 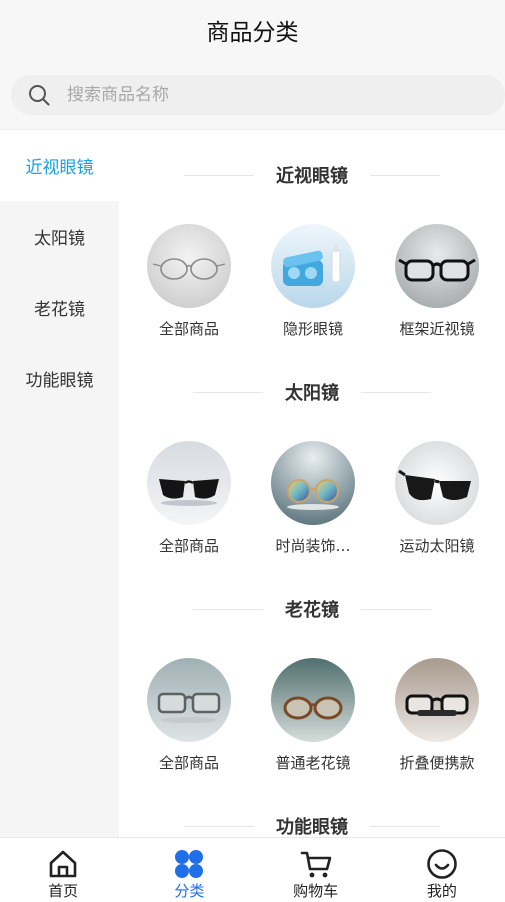 What do you see at coordinates (442, 864) in the screenshot?
I see `profile-icon` at bounding box center [442, 864].